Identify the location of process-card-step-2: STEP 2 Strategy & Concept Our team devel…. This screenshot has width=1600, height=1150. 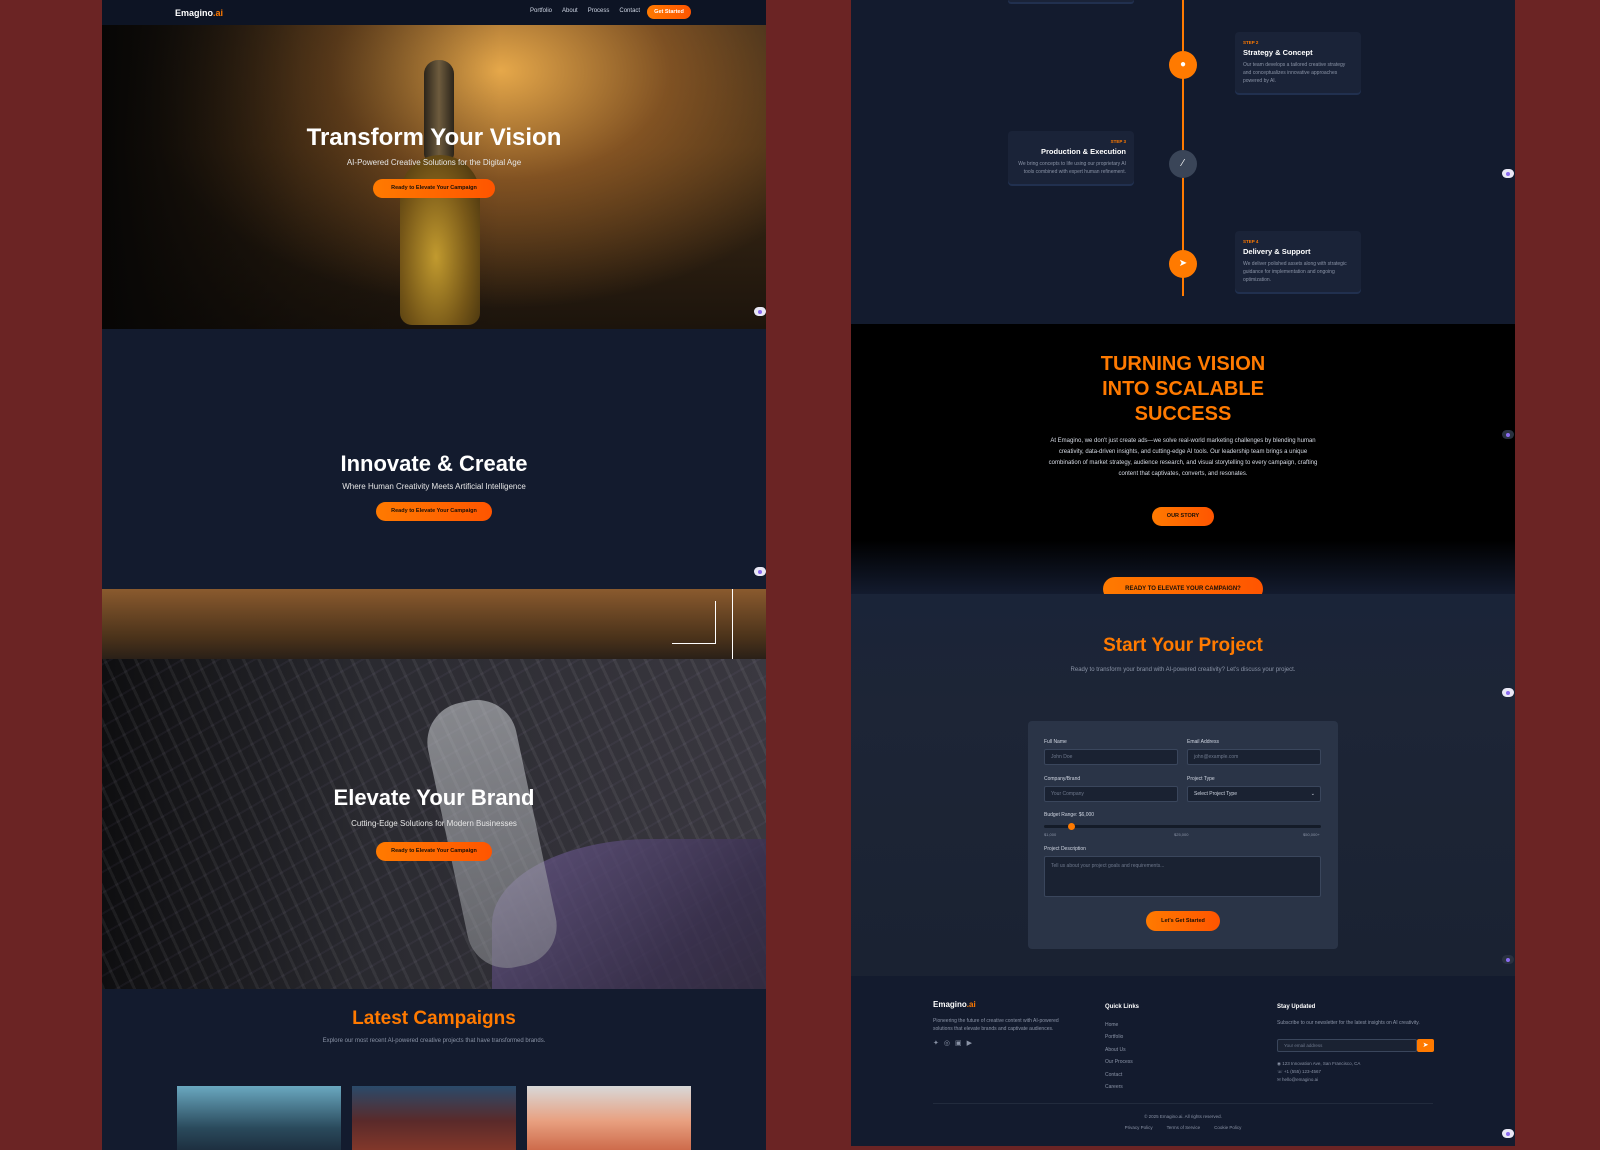
(1298, 62).